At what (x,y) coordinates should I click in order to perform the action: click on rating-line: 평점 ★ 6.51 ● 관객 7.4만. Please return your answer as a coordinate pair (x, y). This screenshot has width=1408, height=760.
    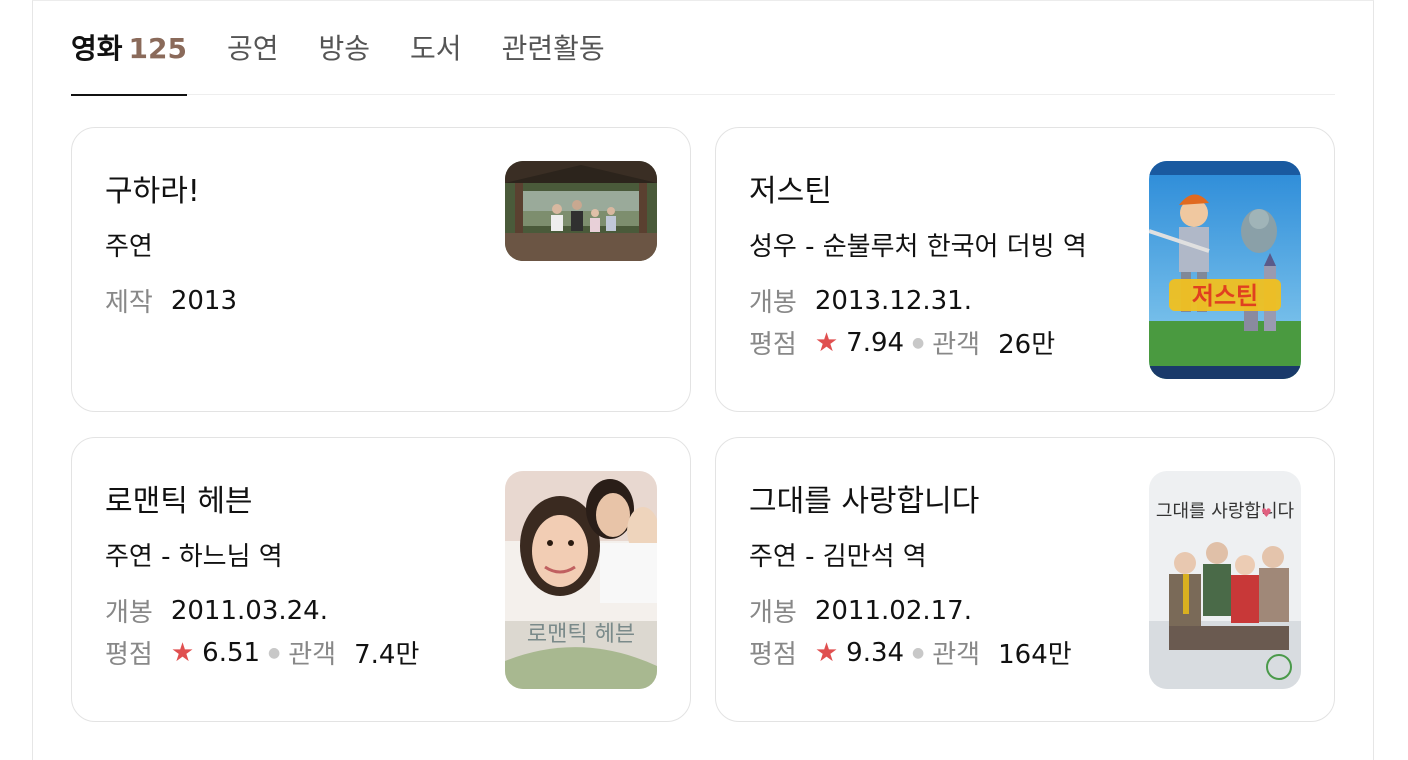
    Looking at the image, I should click on (262, 652).